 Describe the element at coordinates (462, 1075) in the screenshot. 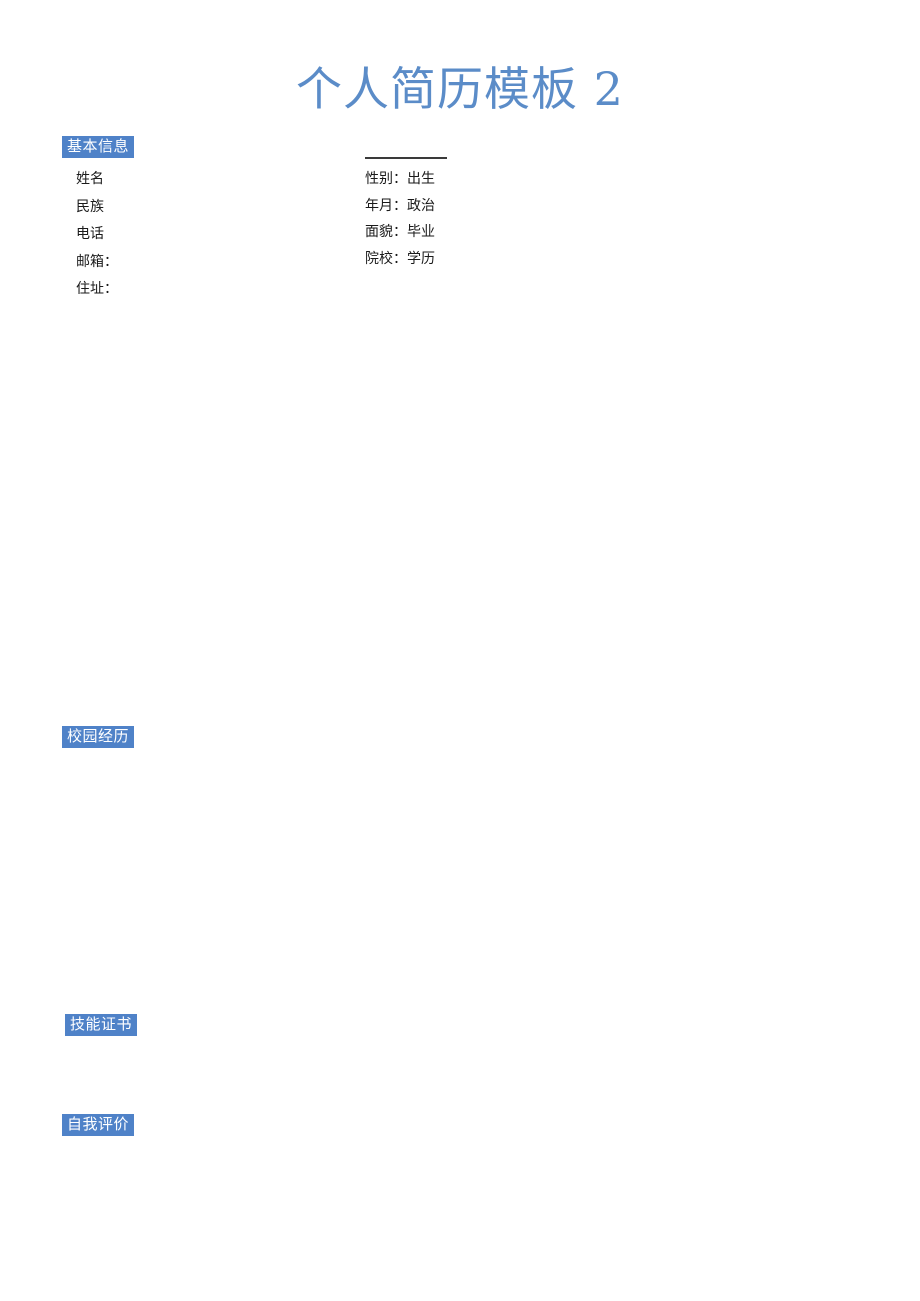

I see `skill-certificates-content-area` at that location.